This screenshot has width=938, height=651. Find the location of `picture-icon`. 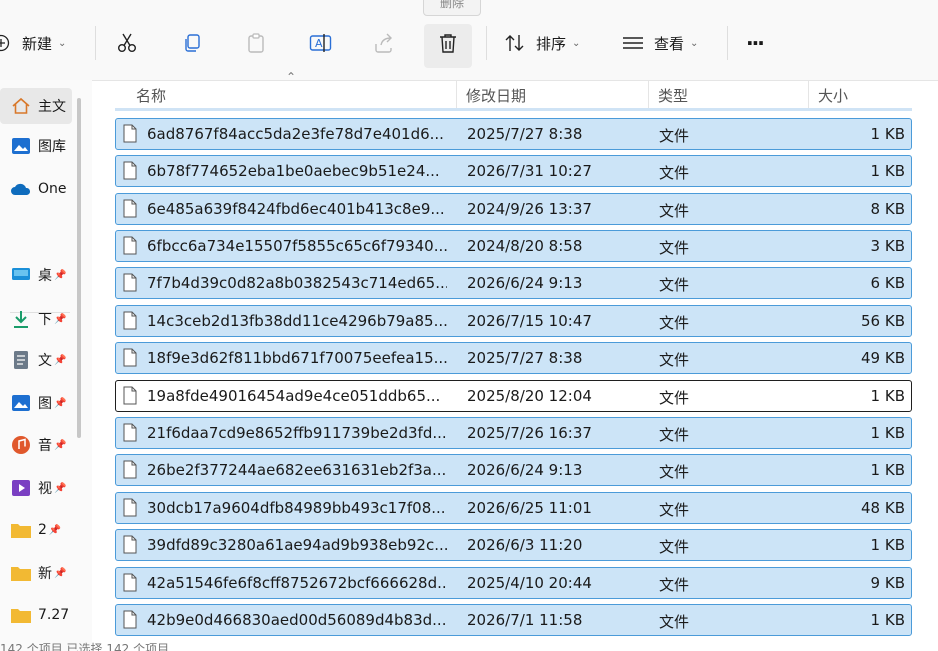

picture-icon is located at coordinates (21, 403).